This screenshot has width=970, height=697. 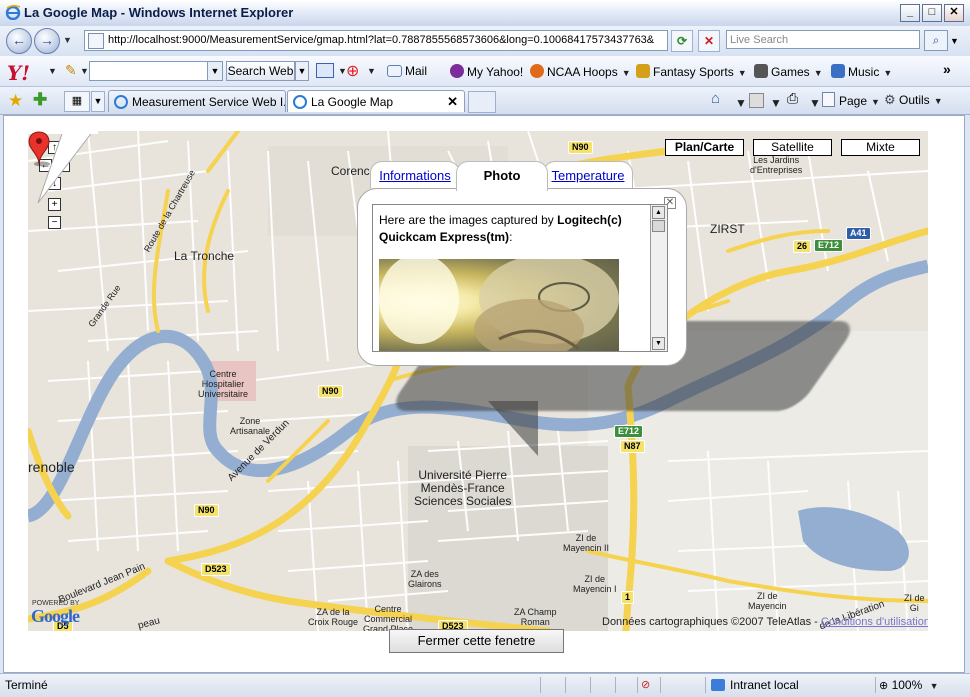 I want to click on gear-icon: ⚙, so click(x=890, y=99).